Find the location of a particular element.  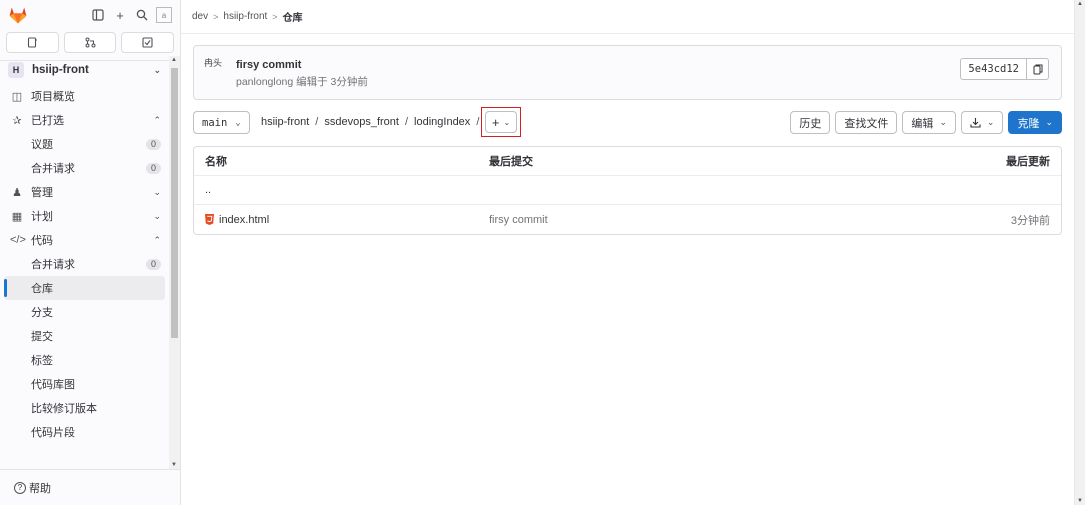

parent-directory-row: .. is located at coordinates (627, 190).